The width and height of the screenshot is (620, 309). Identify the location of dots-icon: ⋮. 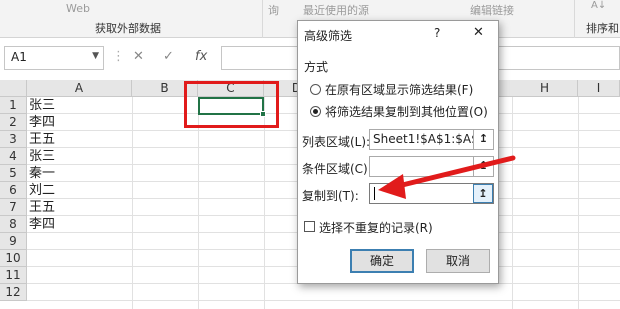
(118, 56).